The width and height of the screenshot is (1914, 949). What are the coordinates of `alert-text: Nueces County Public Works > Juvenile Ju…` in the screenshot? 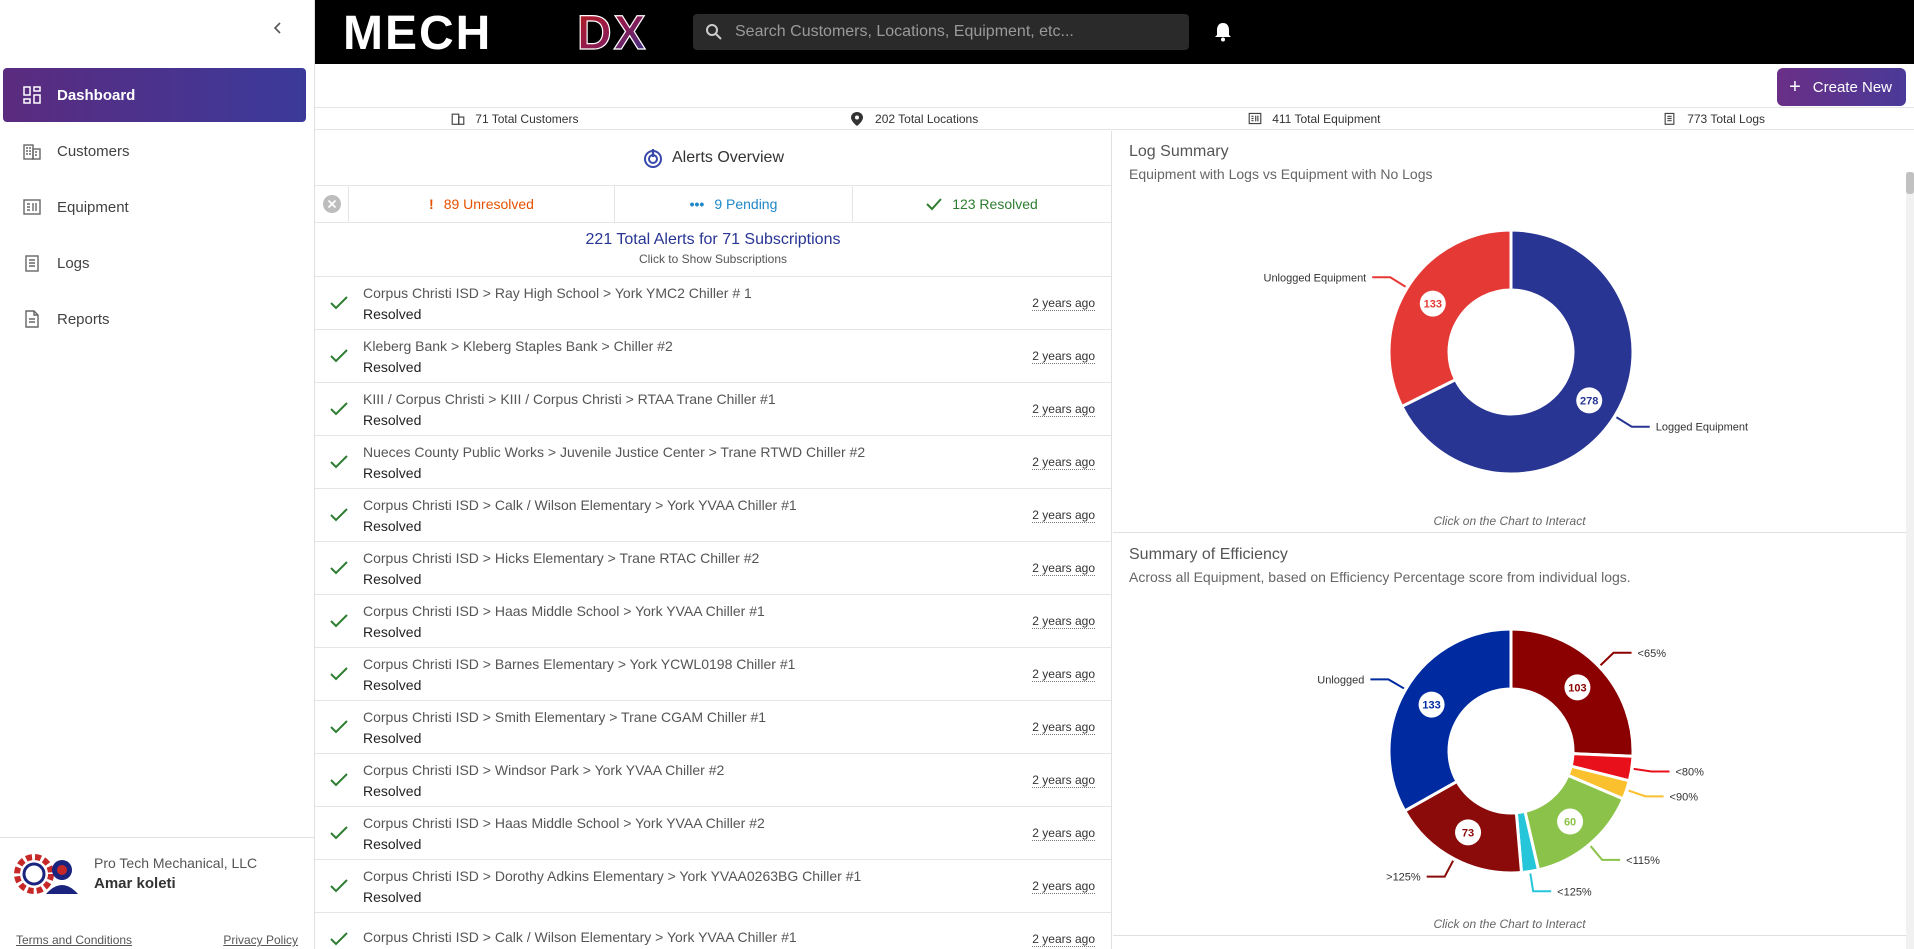 It's located at (737, 462).